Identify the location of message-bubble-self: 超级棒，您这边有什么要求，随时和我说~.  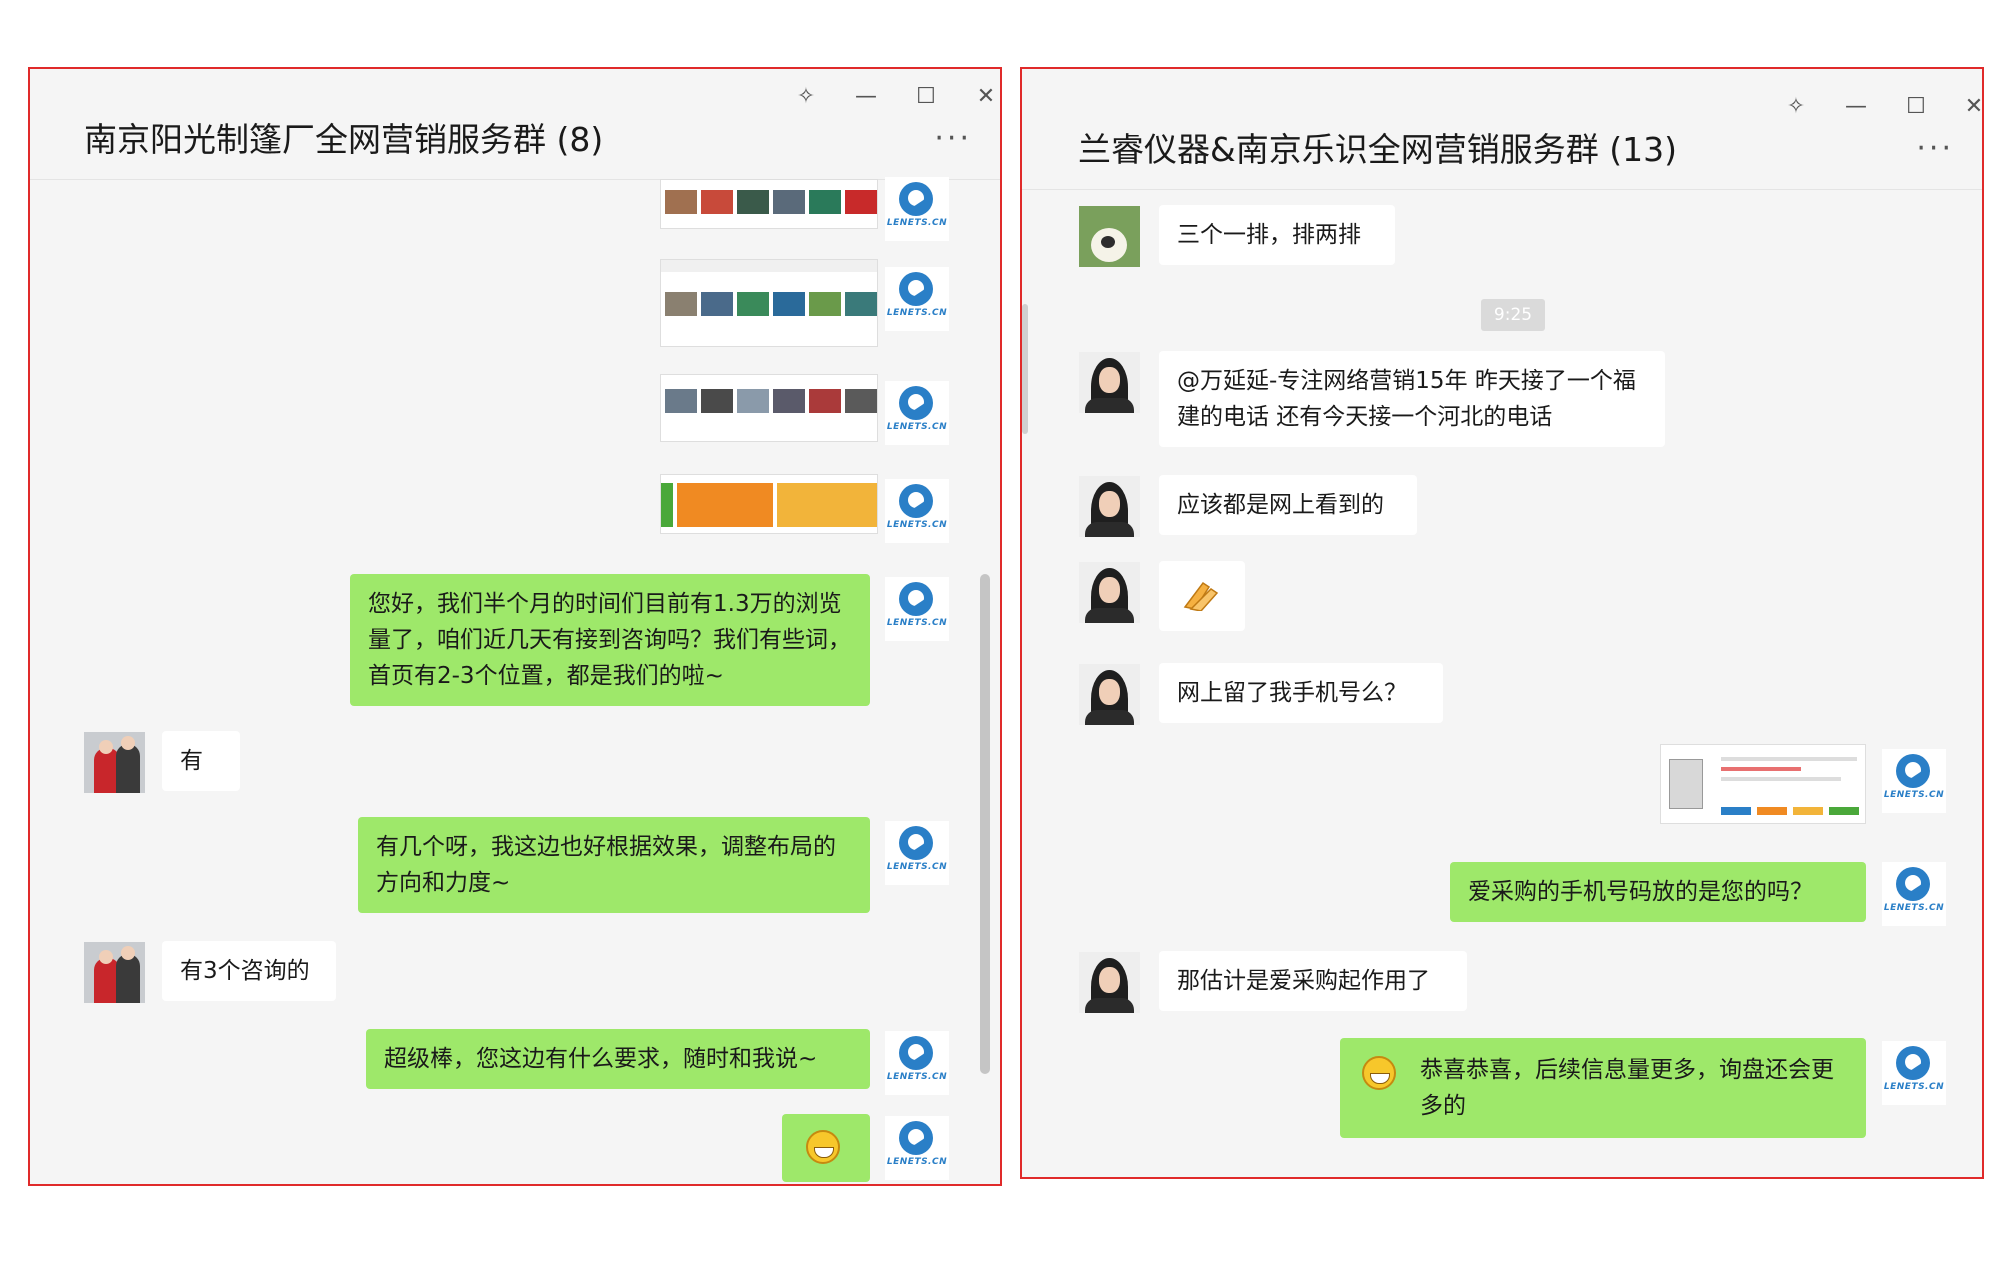
(618, 1059).